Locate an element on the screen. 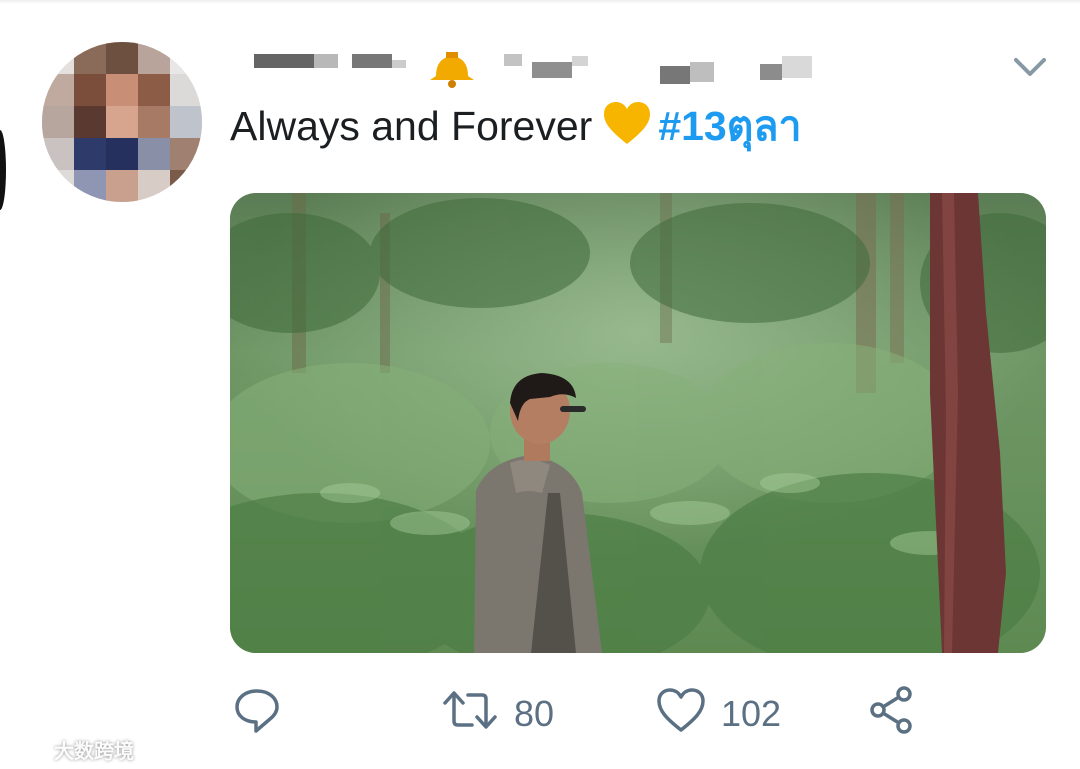  hashtag-link: #13ตุลา is located at coordinates (729, 126).